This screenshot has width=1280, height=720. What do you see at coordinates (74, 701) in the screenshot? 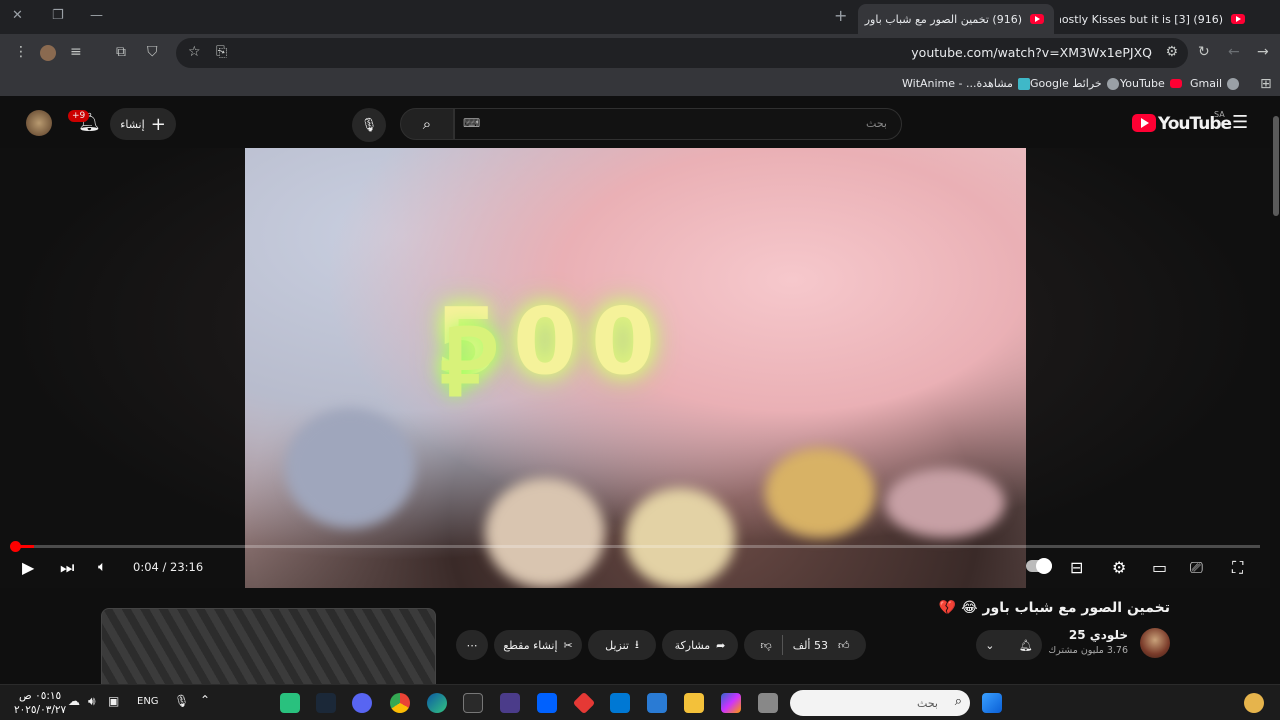
I see `cloud-icon: ☁` at bounding box center [74, 701].